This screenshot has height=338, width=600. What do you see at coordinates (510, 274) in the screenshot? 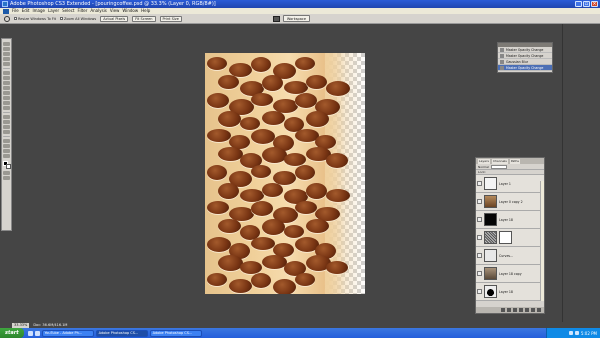
I see `layer-row: Layer 18 copy` at bounding box center [510, 274].